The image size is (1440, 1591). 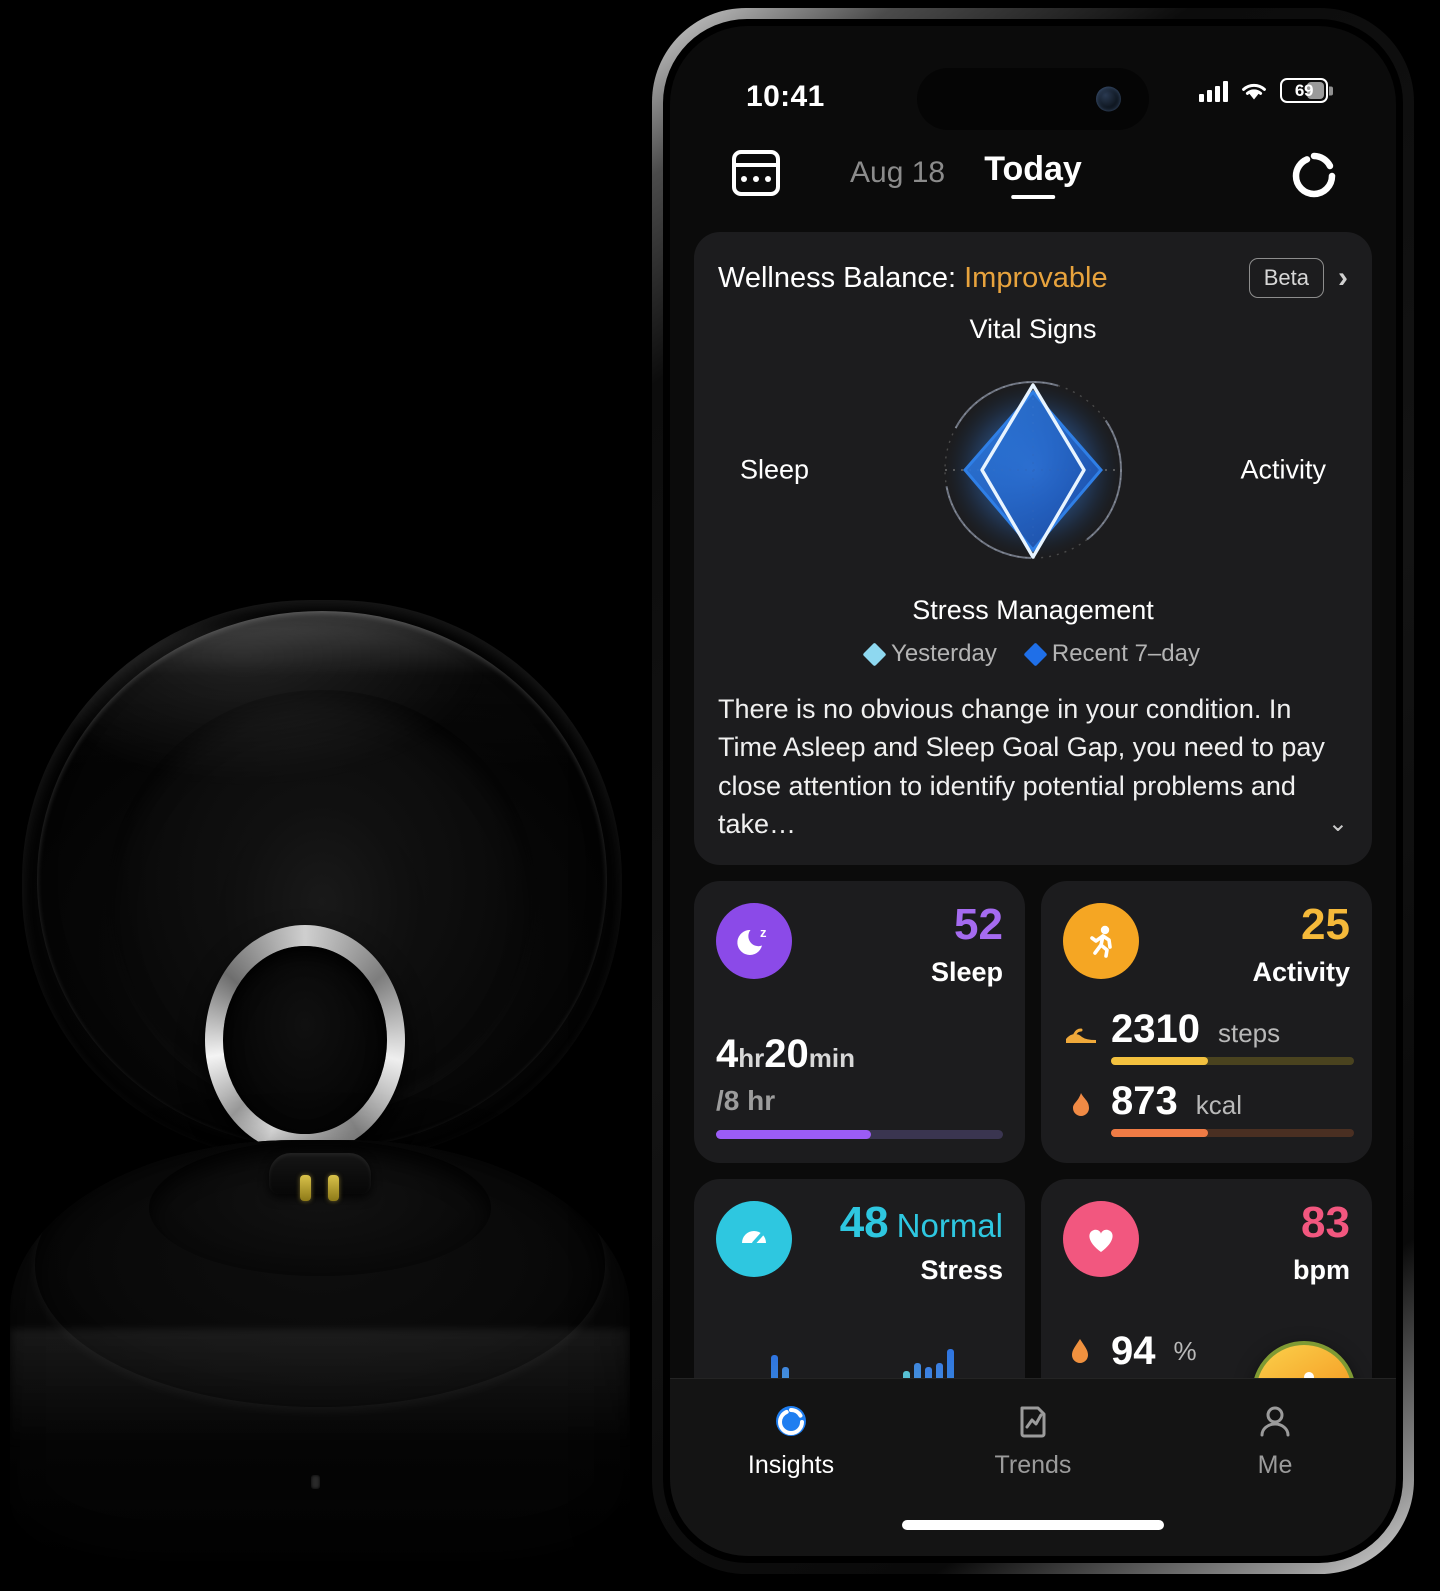 What do you see at coordinates (1208, 1029) in the screenshot?
I see `steps-row: 2310 steps` at bounding box center [1208, 1029].